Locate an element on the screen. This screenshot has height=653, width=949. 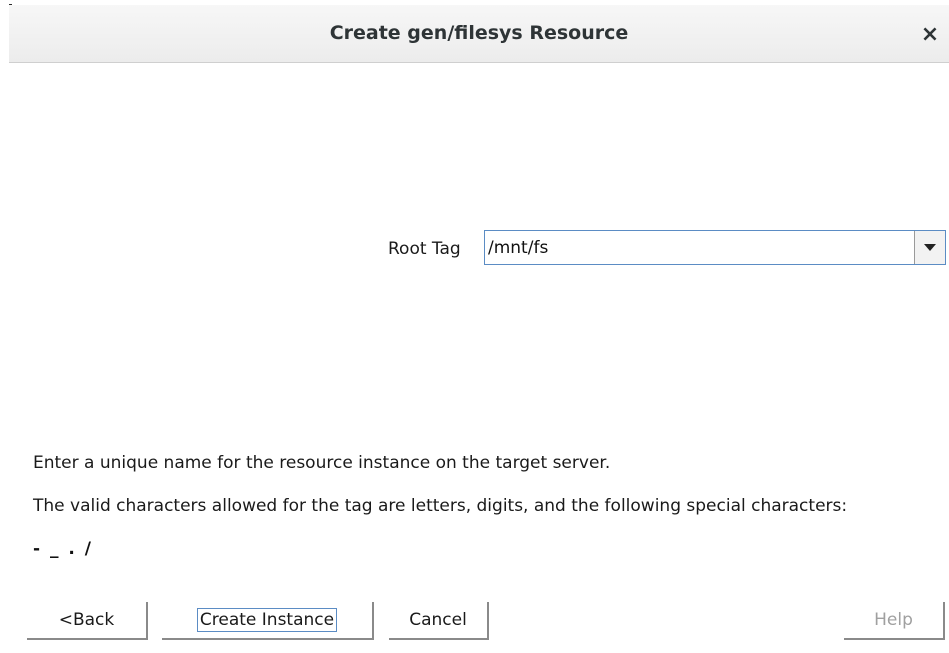
root-tag-dropdown-button is located at coordinates (929, 247).